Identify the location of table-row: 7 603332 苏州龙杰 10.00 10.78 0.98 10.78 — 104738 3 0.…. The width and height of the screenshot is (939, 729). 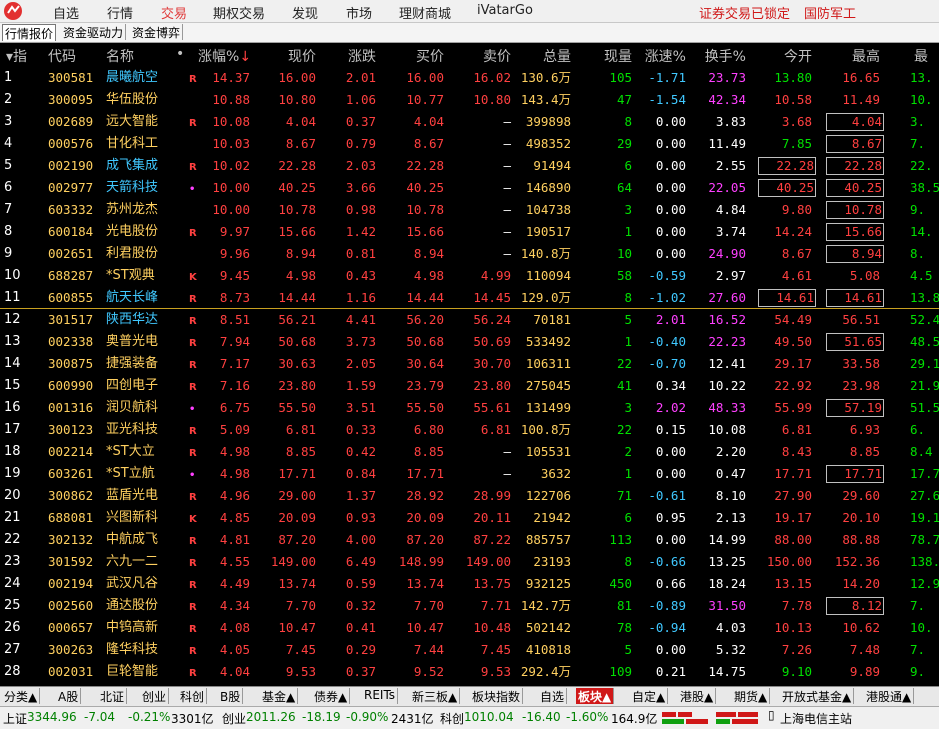
(469, 210).